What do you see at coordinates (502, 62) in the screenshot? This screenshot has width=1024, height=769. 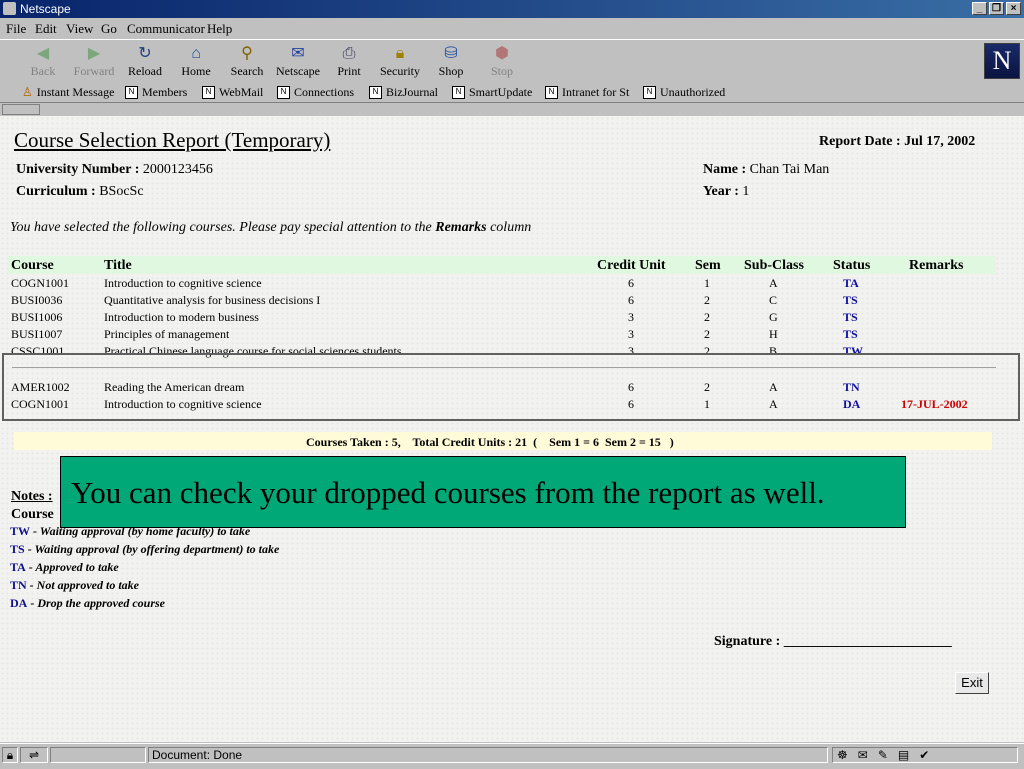 I see `stop-button: ⬢ Stop` at bounding box center [502, 62].